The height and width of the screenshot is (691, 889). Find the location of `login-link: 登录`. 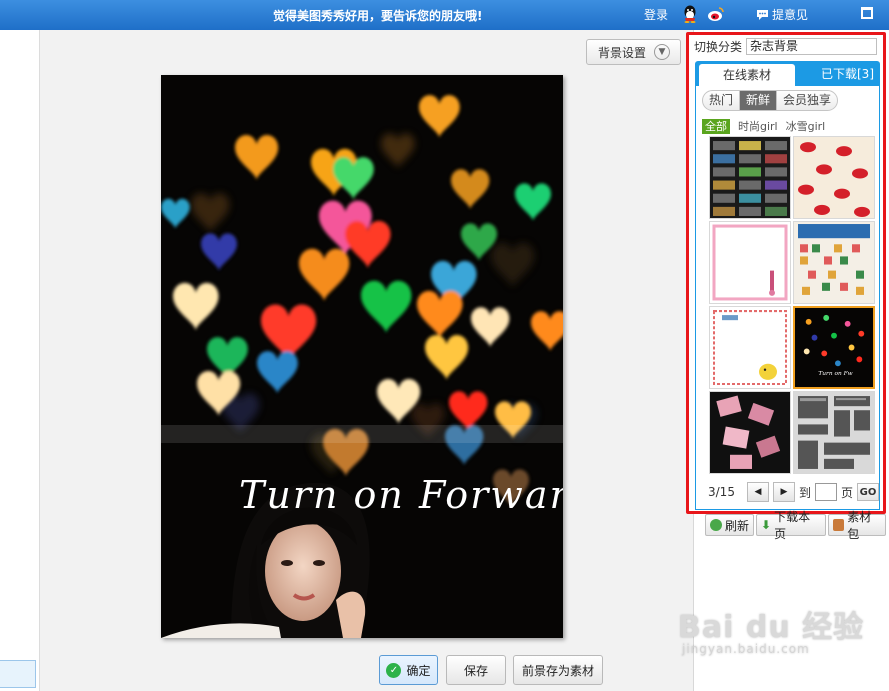

login-link: 登录 is located at coordinates (656, 14).